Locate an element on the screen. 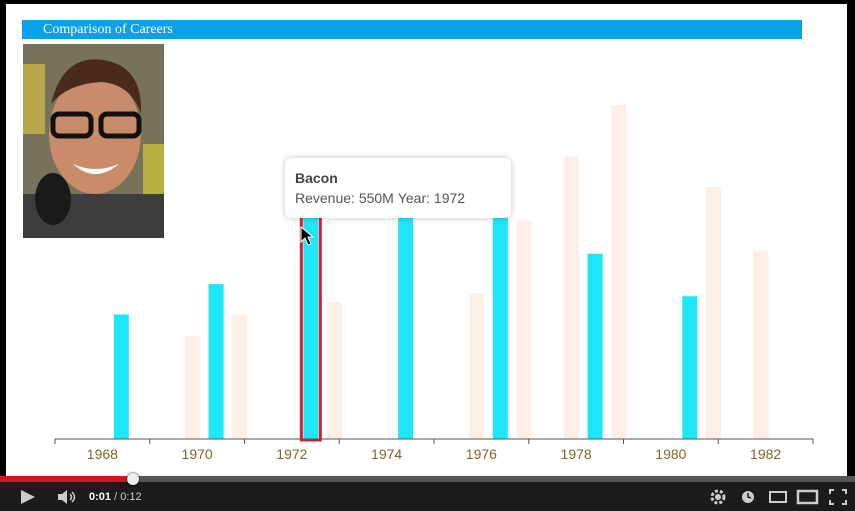  volume-icon is located at coordinates (68, 497).